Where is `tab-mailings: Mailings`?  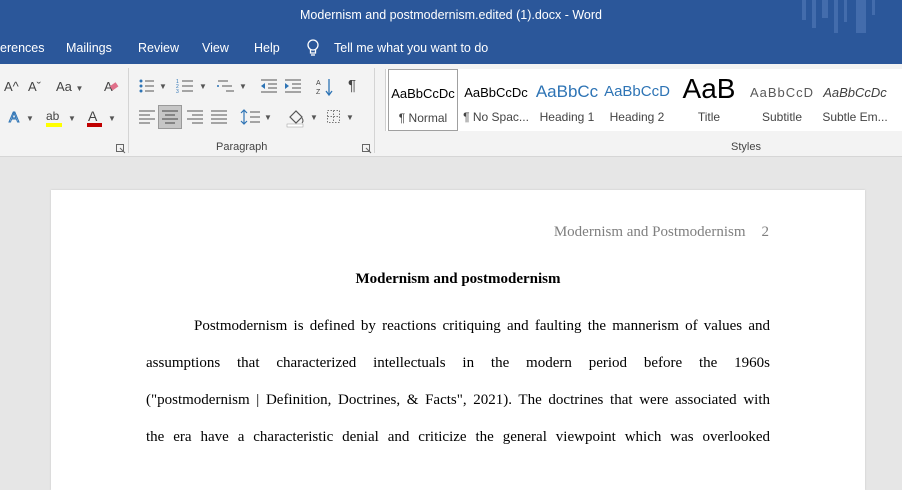 tab-mailings: Mailings is located at coordinates (89, 48).